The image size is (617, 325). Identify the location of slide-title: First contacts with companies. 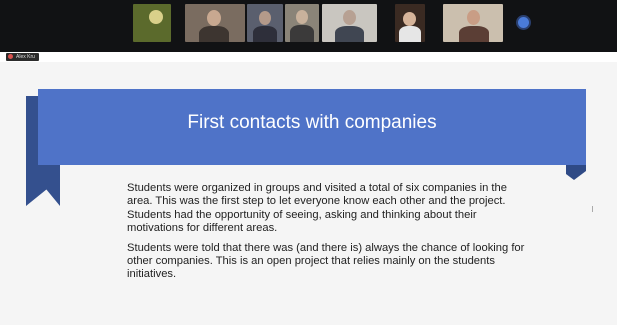
(312, 122).